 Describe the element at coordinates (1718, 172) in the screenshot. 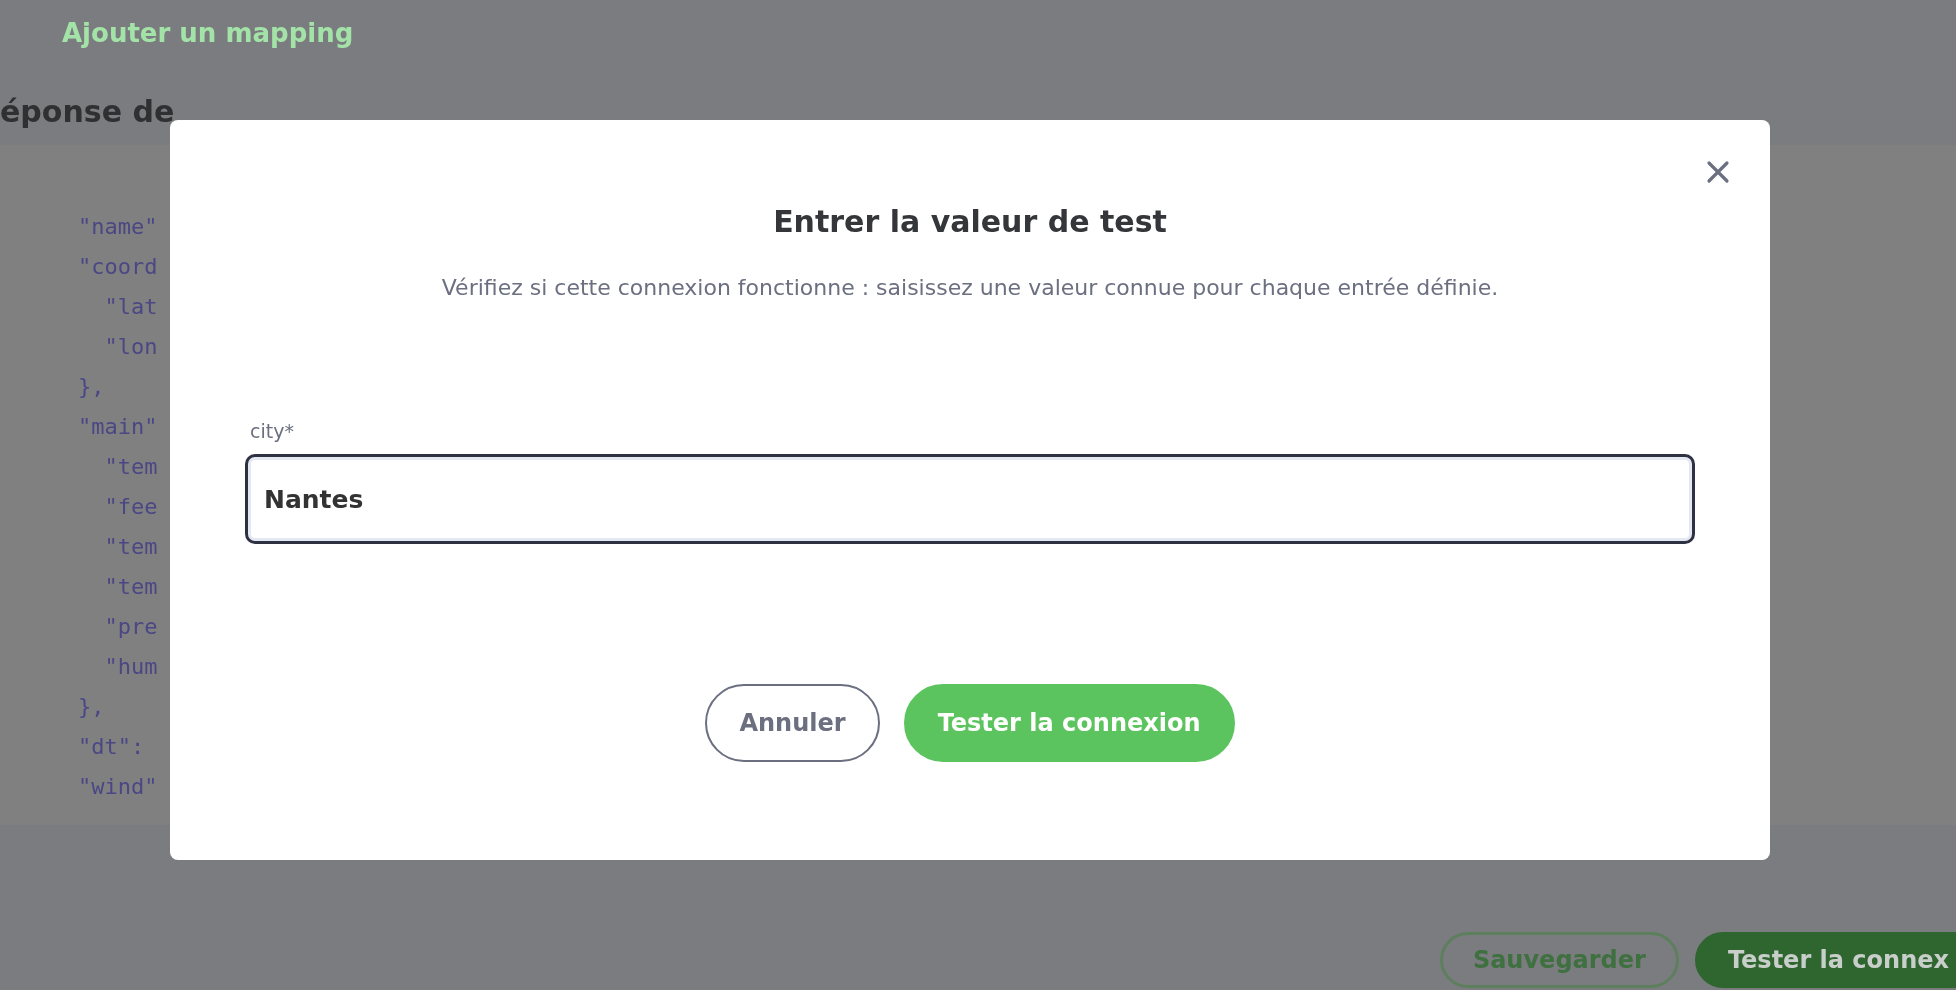

I see `close-icon` at that location.